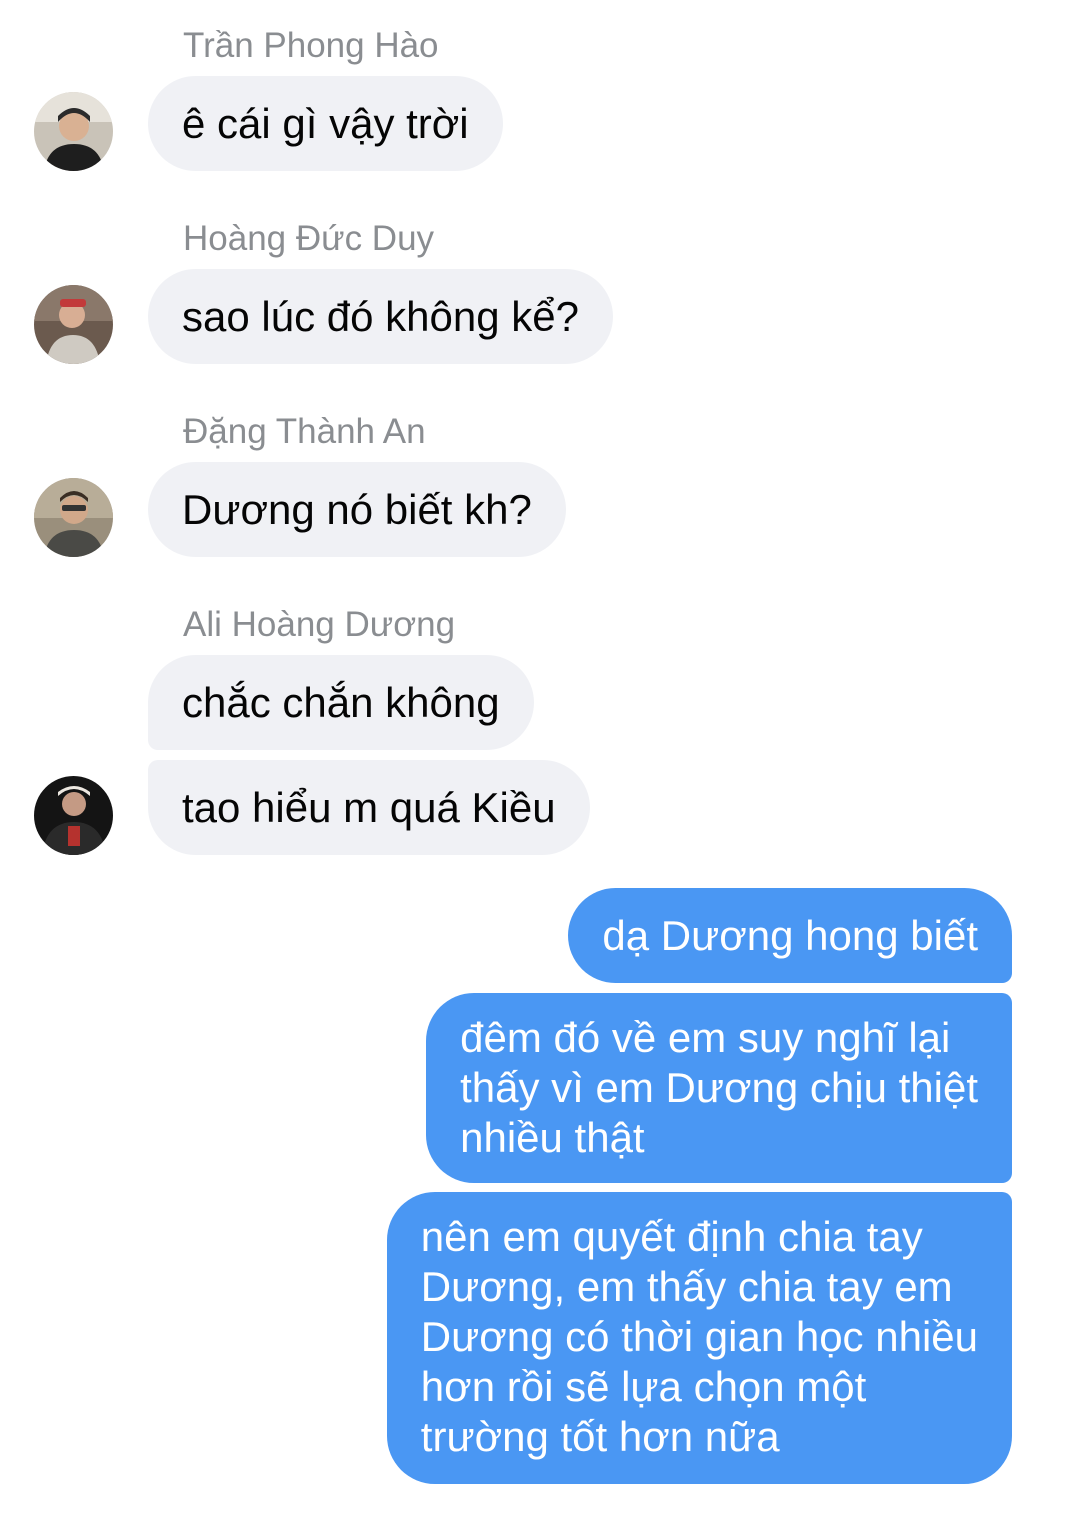 This screenshot has height=1513, width=1080. I want to click on message-line: nên em quyết định chia tay, so click(671, 1236).